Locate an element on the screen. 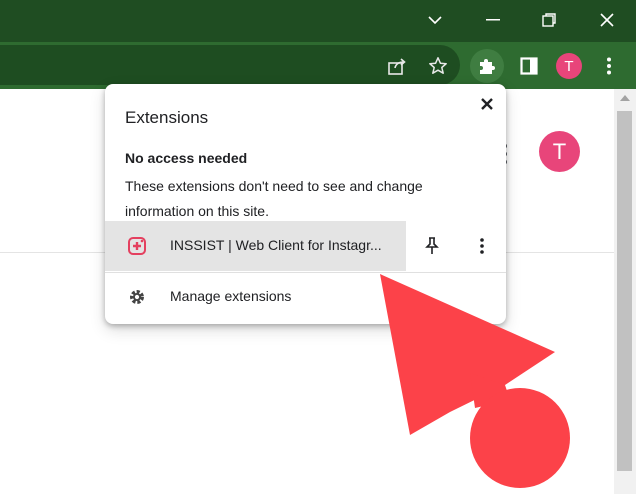 The height and width of the screenshot is (494, 636). browser-toolbar: T is located at coordinates (318, 65).